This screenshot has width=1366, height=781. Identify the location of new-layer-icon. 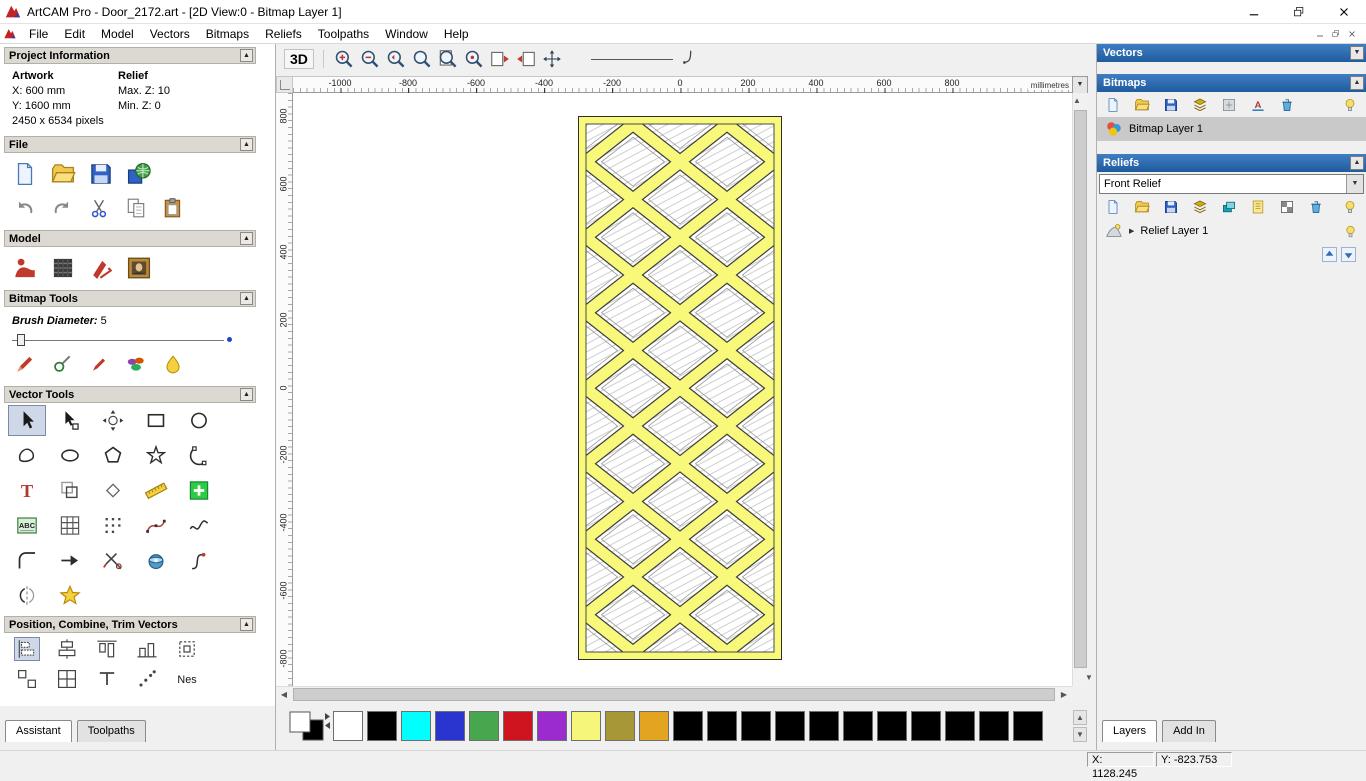
(1113, 105).